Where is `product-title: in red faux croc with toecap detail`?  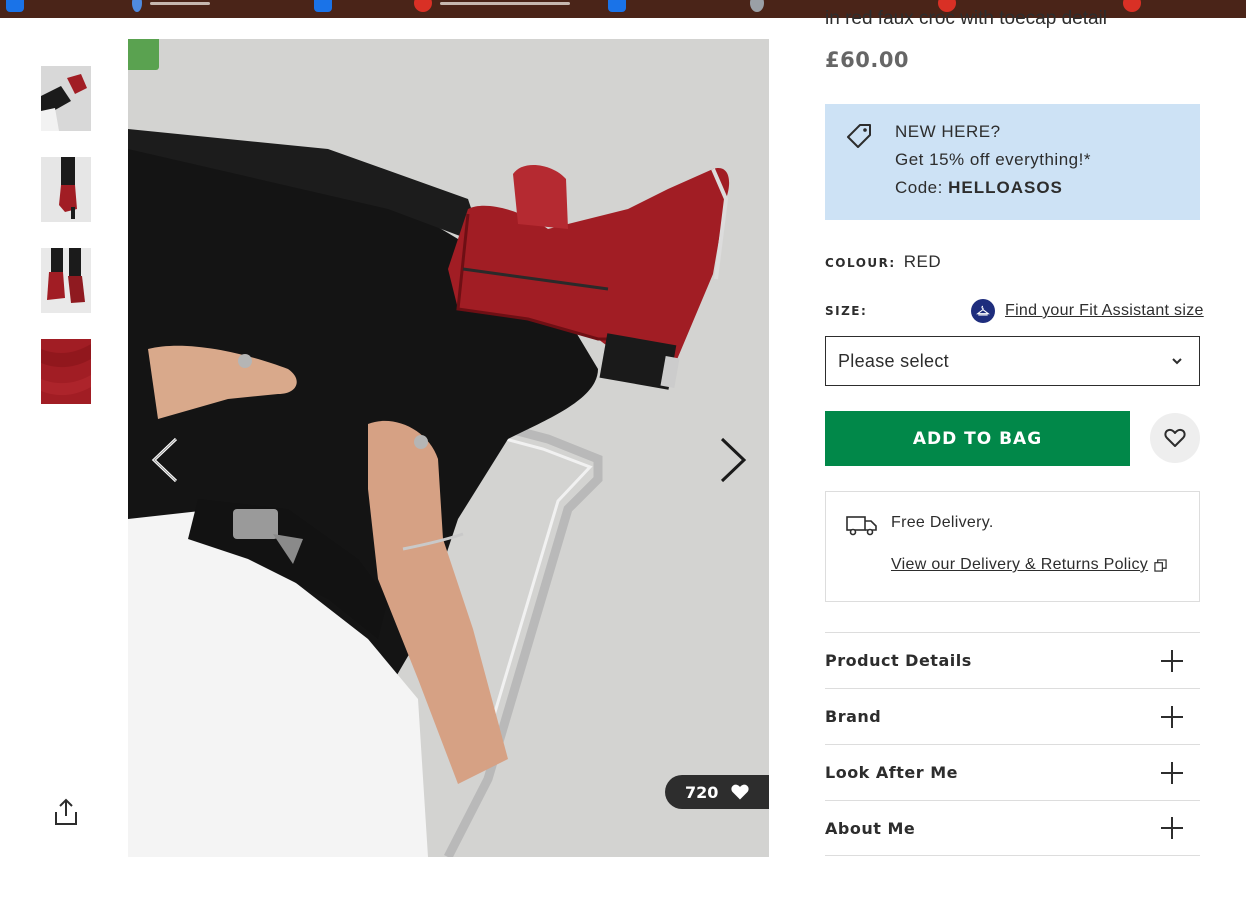
product-title: in red faux croc with toecap detail is located at coordinates (966, 18).